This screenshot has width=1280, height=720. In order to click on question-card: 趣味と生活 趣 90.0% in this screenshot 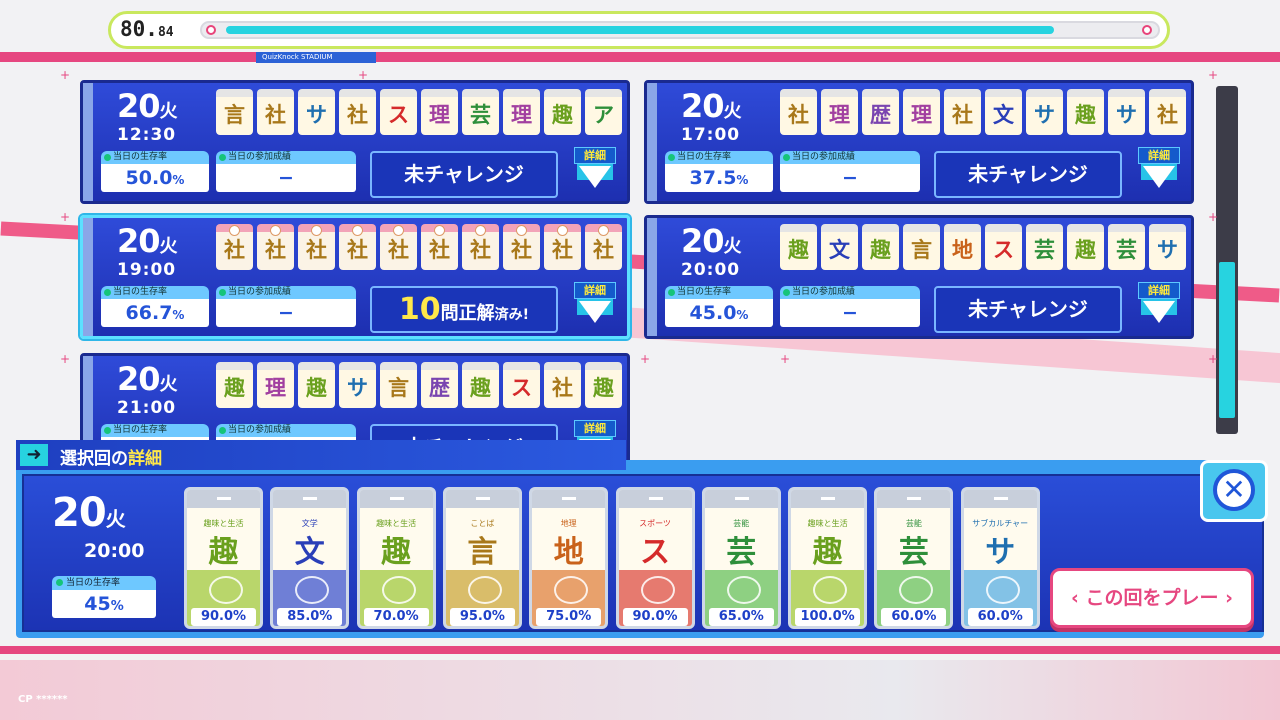, I will do `click(223, 558)`.